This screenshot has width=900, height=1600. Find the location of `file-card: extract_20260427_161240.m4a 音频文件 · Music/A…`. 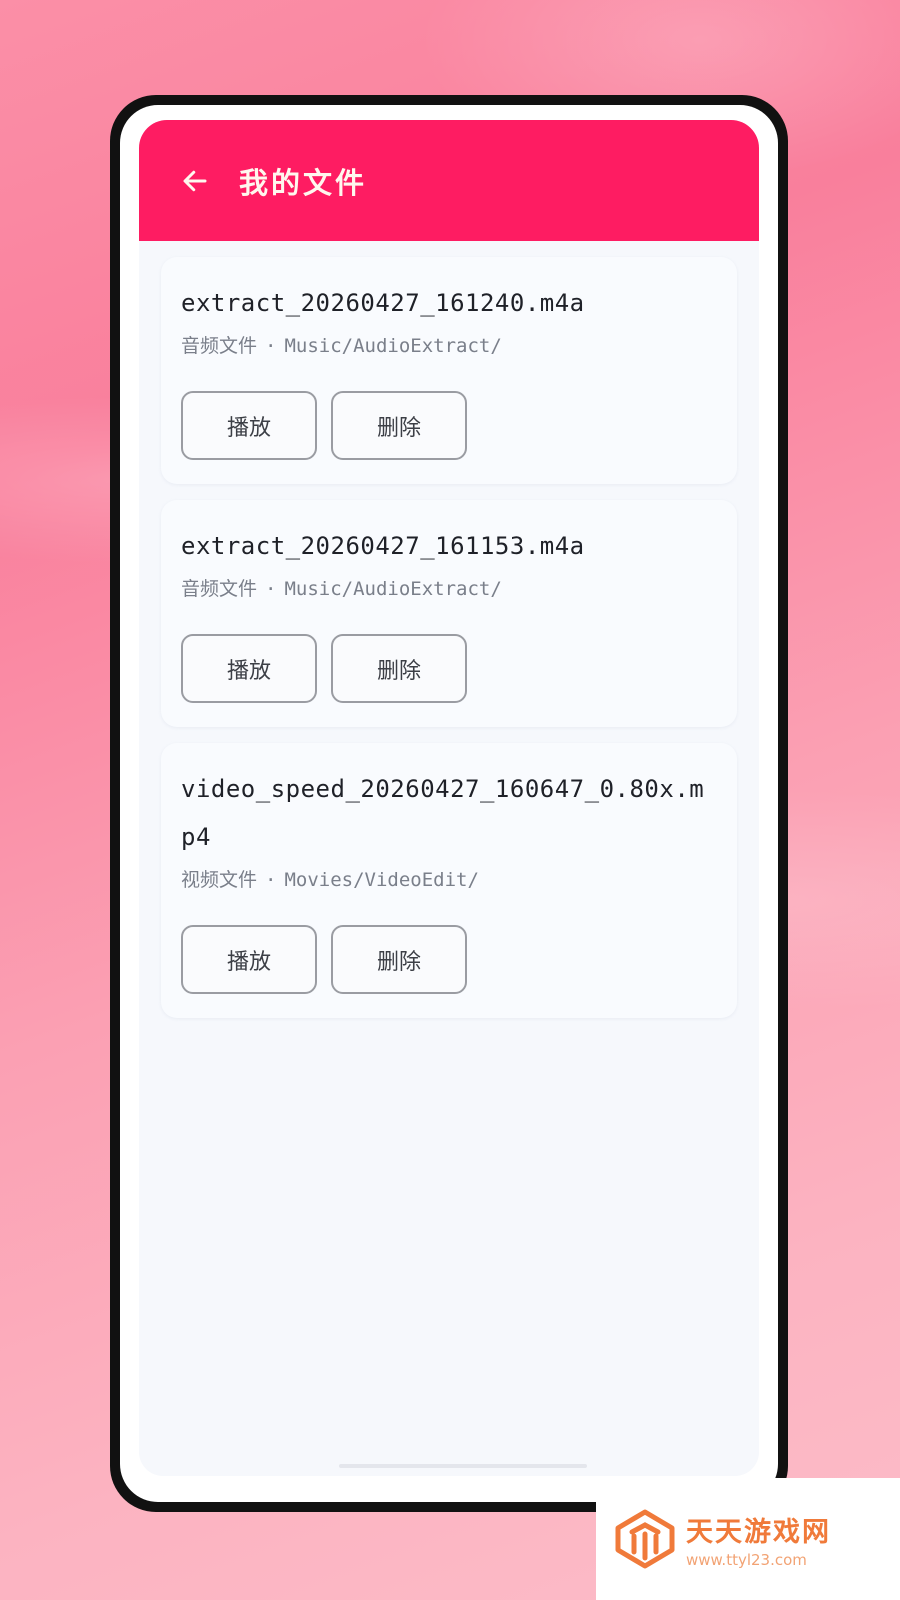

file-card: extract_20260427_161240.m4a 音频文件 · Music/A… is located at coordinates (449, 370).